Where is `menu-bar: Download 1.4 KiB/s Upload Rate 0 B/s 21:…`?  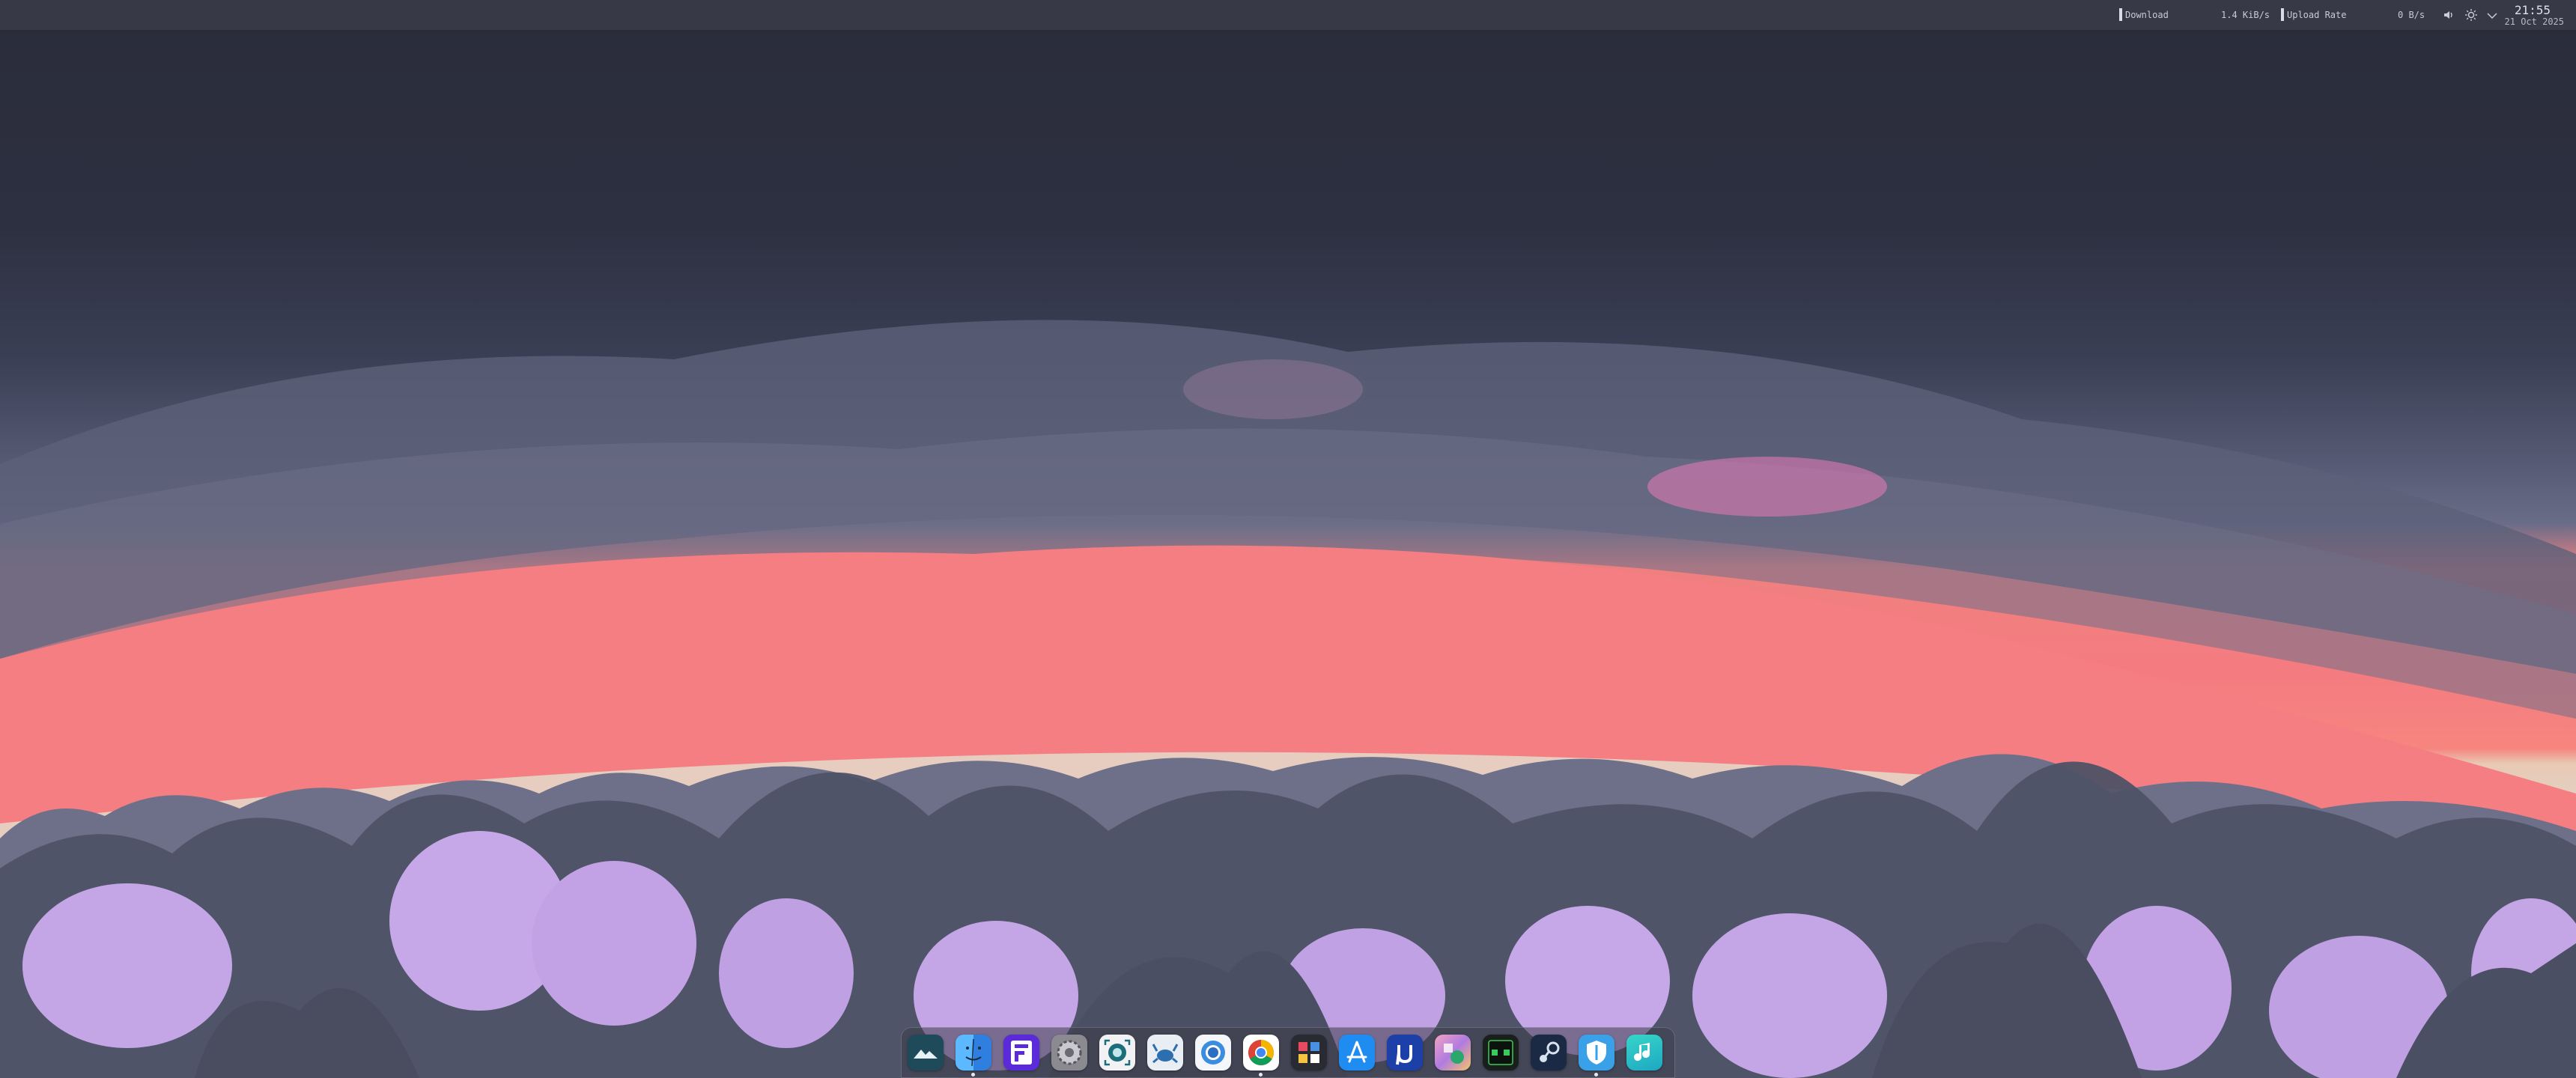
menu-bar: Download 1.4 KiB/s Upload Rate 0 B/s 21:… is located at coordinates (1288, 16).